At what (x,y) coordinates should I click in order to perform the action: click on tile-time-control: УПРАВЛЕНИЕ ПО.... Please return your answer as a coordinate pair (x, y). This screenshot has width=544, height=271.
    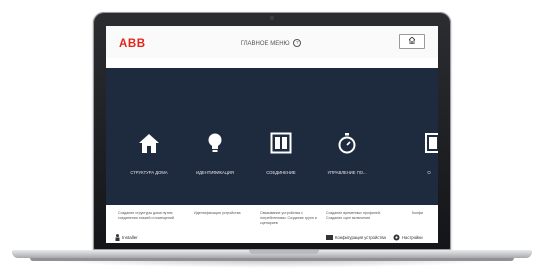
    Looking at the image, I should click on (347, 136).